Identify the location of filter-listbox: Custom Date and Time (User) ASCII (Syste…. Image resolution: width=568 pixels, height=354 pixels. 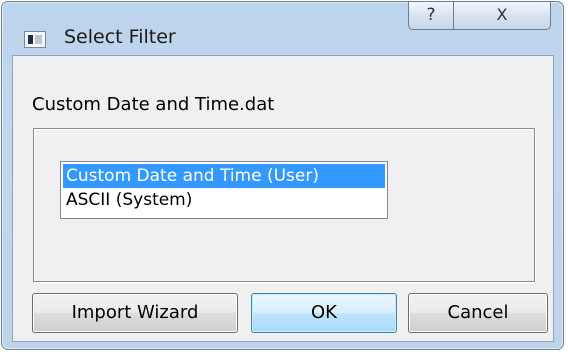
(224, 190).